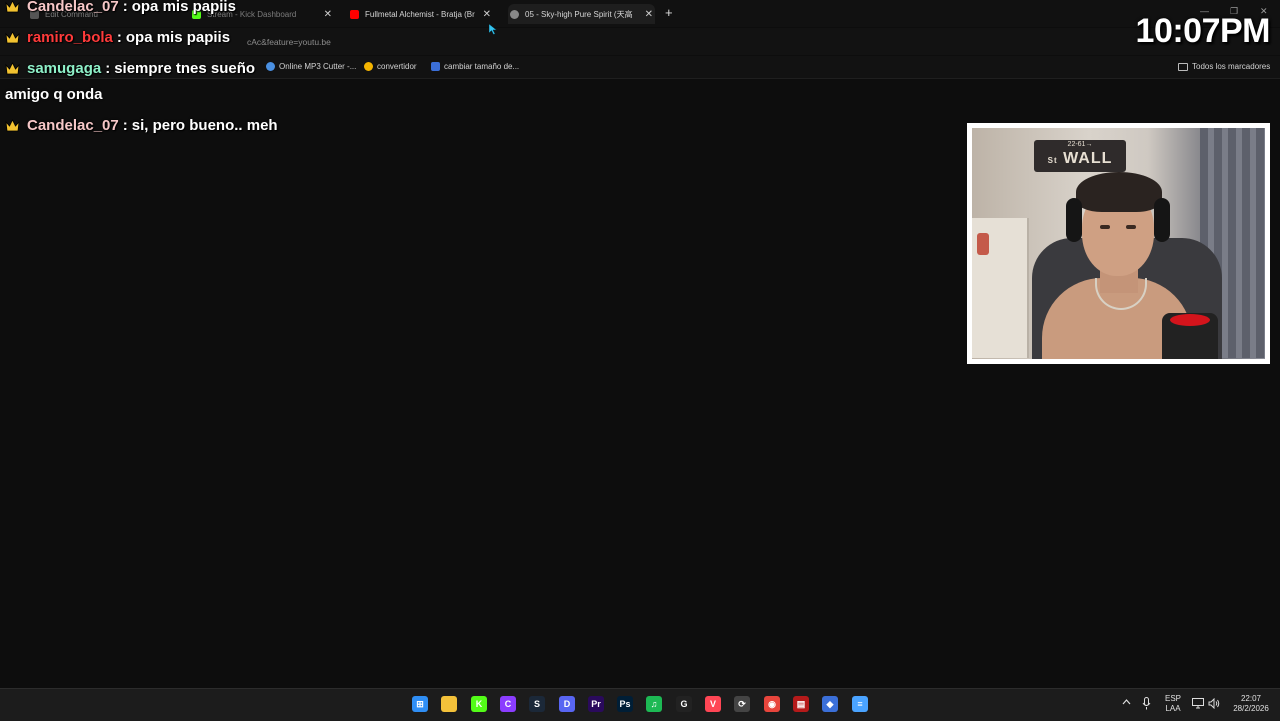 The height and width of the screenshot is (721, 1280). I want to click on chevron-up-icon, so click(1126, 702).